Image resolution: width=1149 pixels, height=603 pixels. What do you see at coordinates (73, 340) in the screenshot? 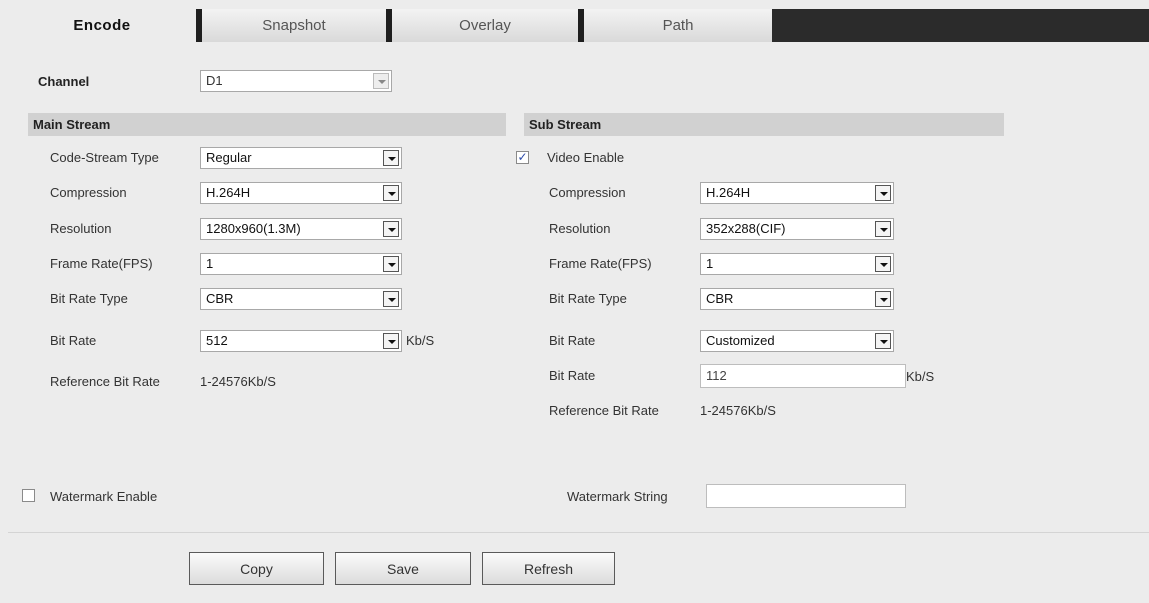
I see `main-bit-rate-label: Bit Rate` at bounding box center [73, 340].